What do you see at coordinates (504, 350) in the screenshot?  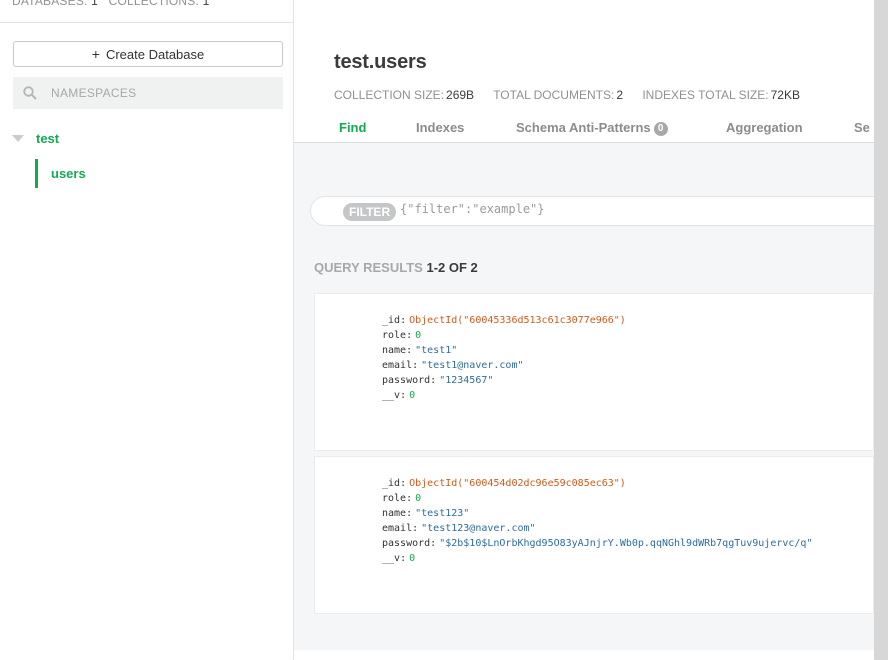 I see `document-field: name"test1"` at bounding box center [504, 350].